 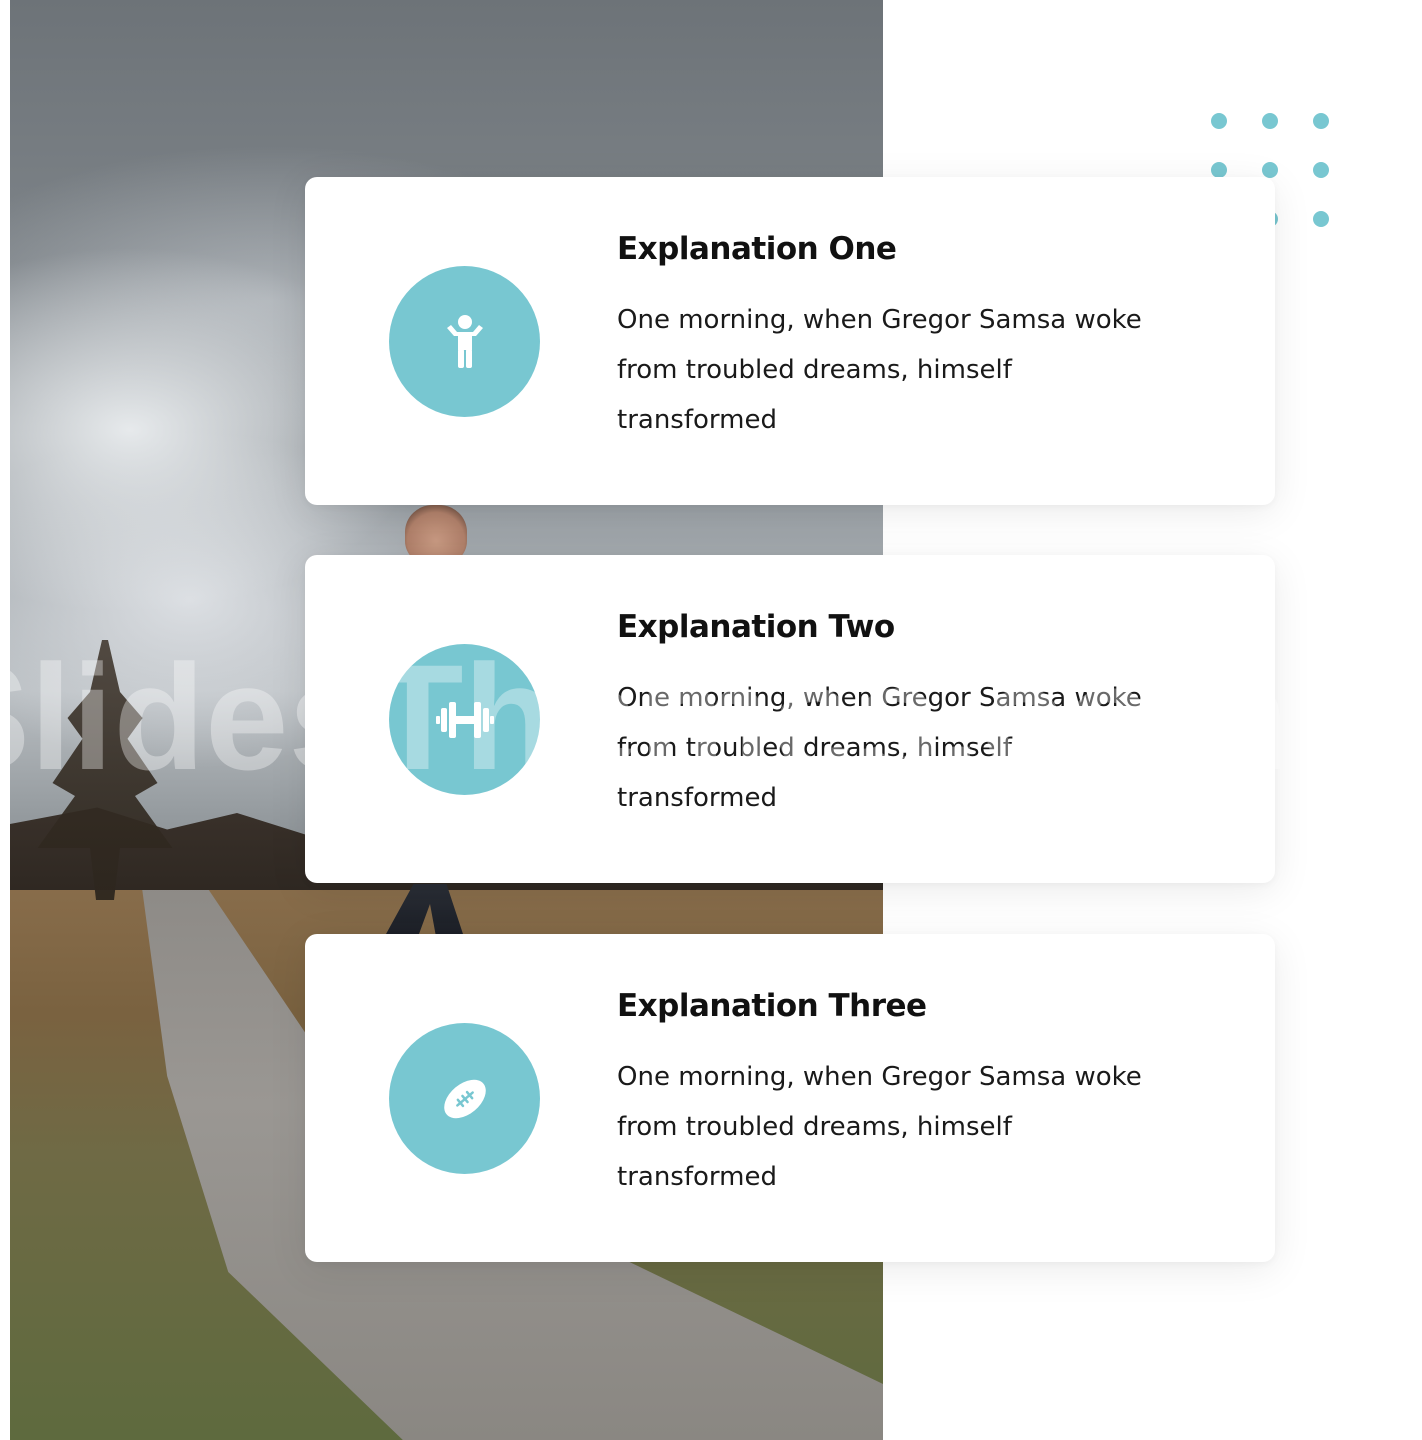 What do you see at coordinates (772, 1006) in the screenshot?
I see `card-title: Explanation Three` at bounding box center [772, 1006].